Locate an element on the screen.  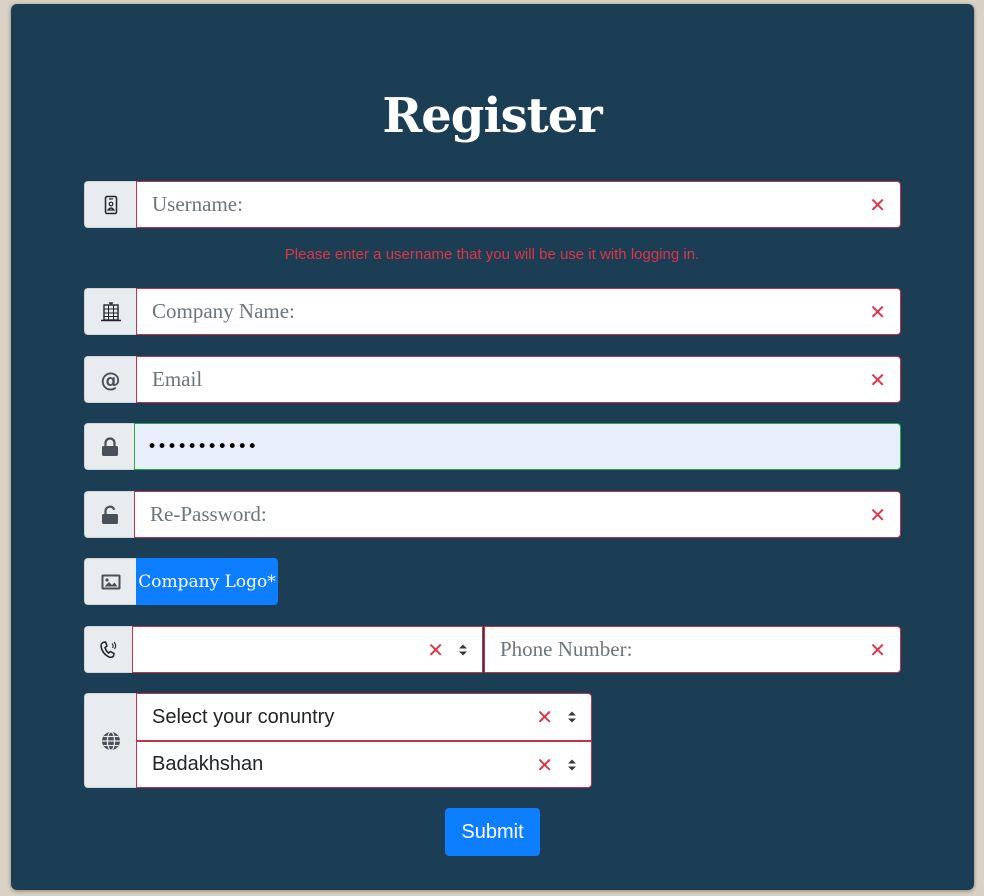
company-name-input: Company Name: ✕ is located at coordinates (518, 311).